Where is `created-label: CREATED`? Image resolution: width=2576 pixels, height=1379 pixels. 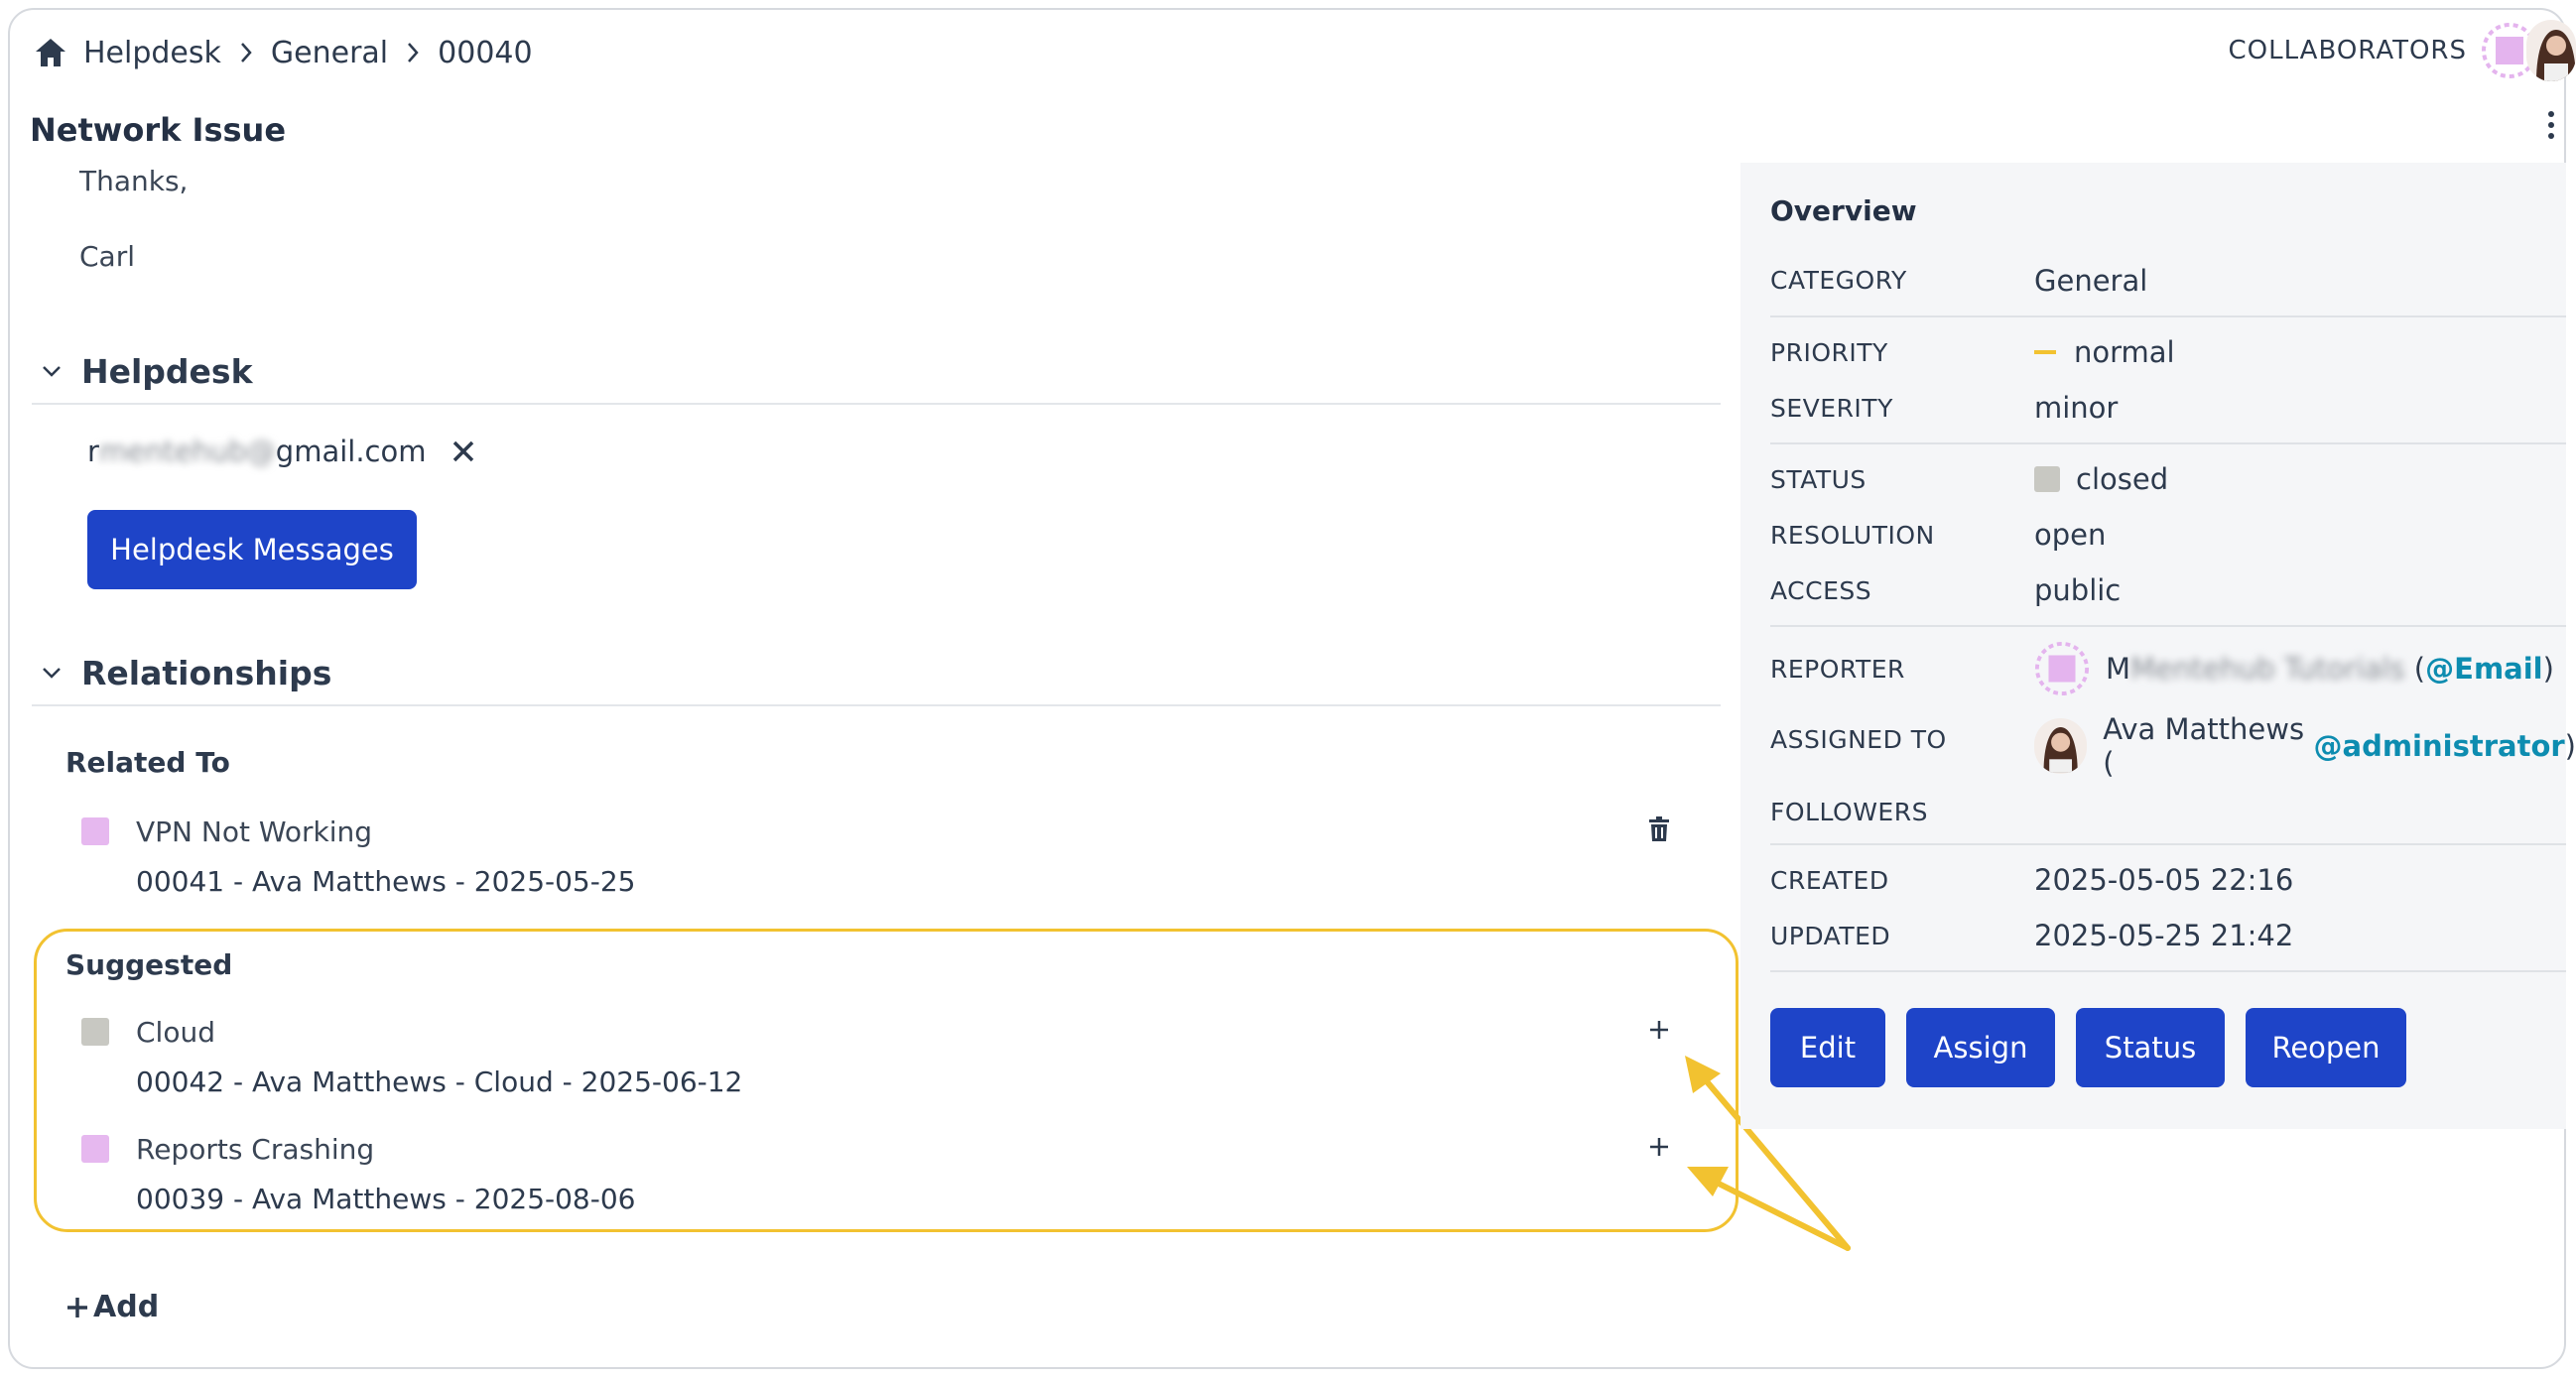
created-label: CREATED is located at coordinates (1830, 880).